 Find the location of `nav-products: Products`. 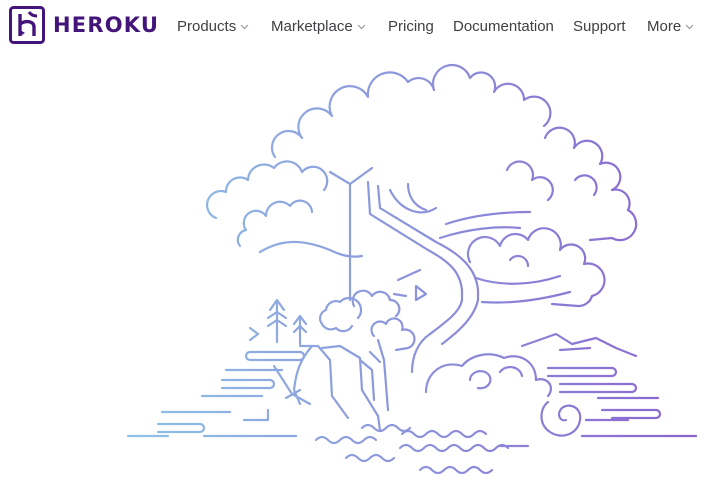

nav-products: Products is located at coordinates (213, 26).